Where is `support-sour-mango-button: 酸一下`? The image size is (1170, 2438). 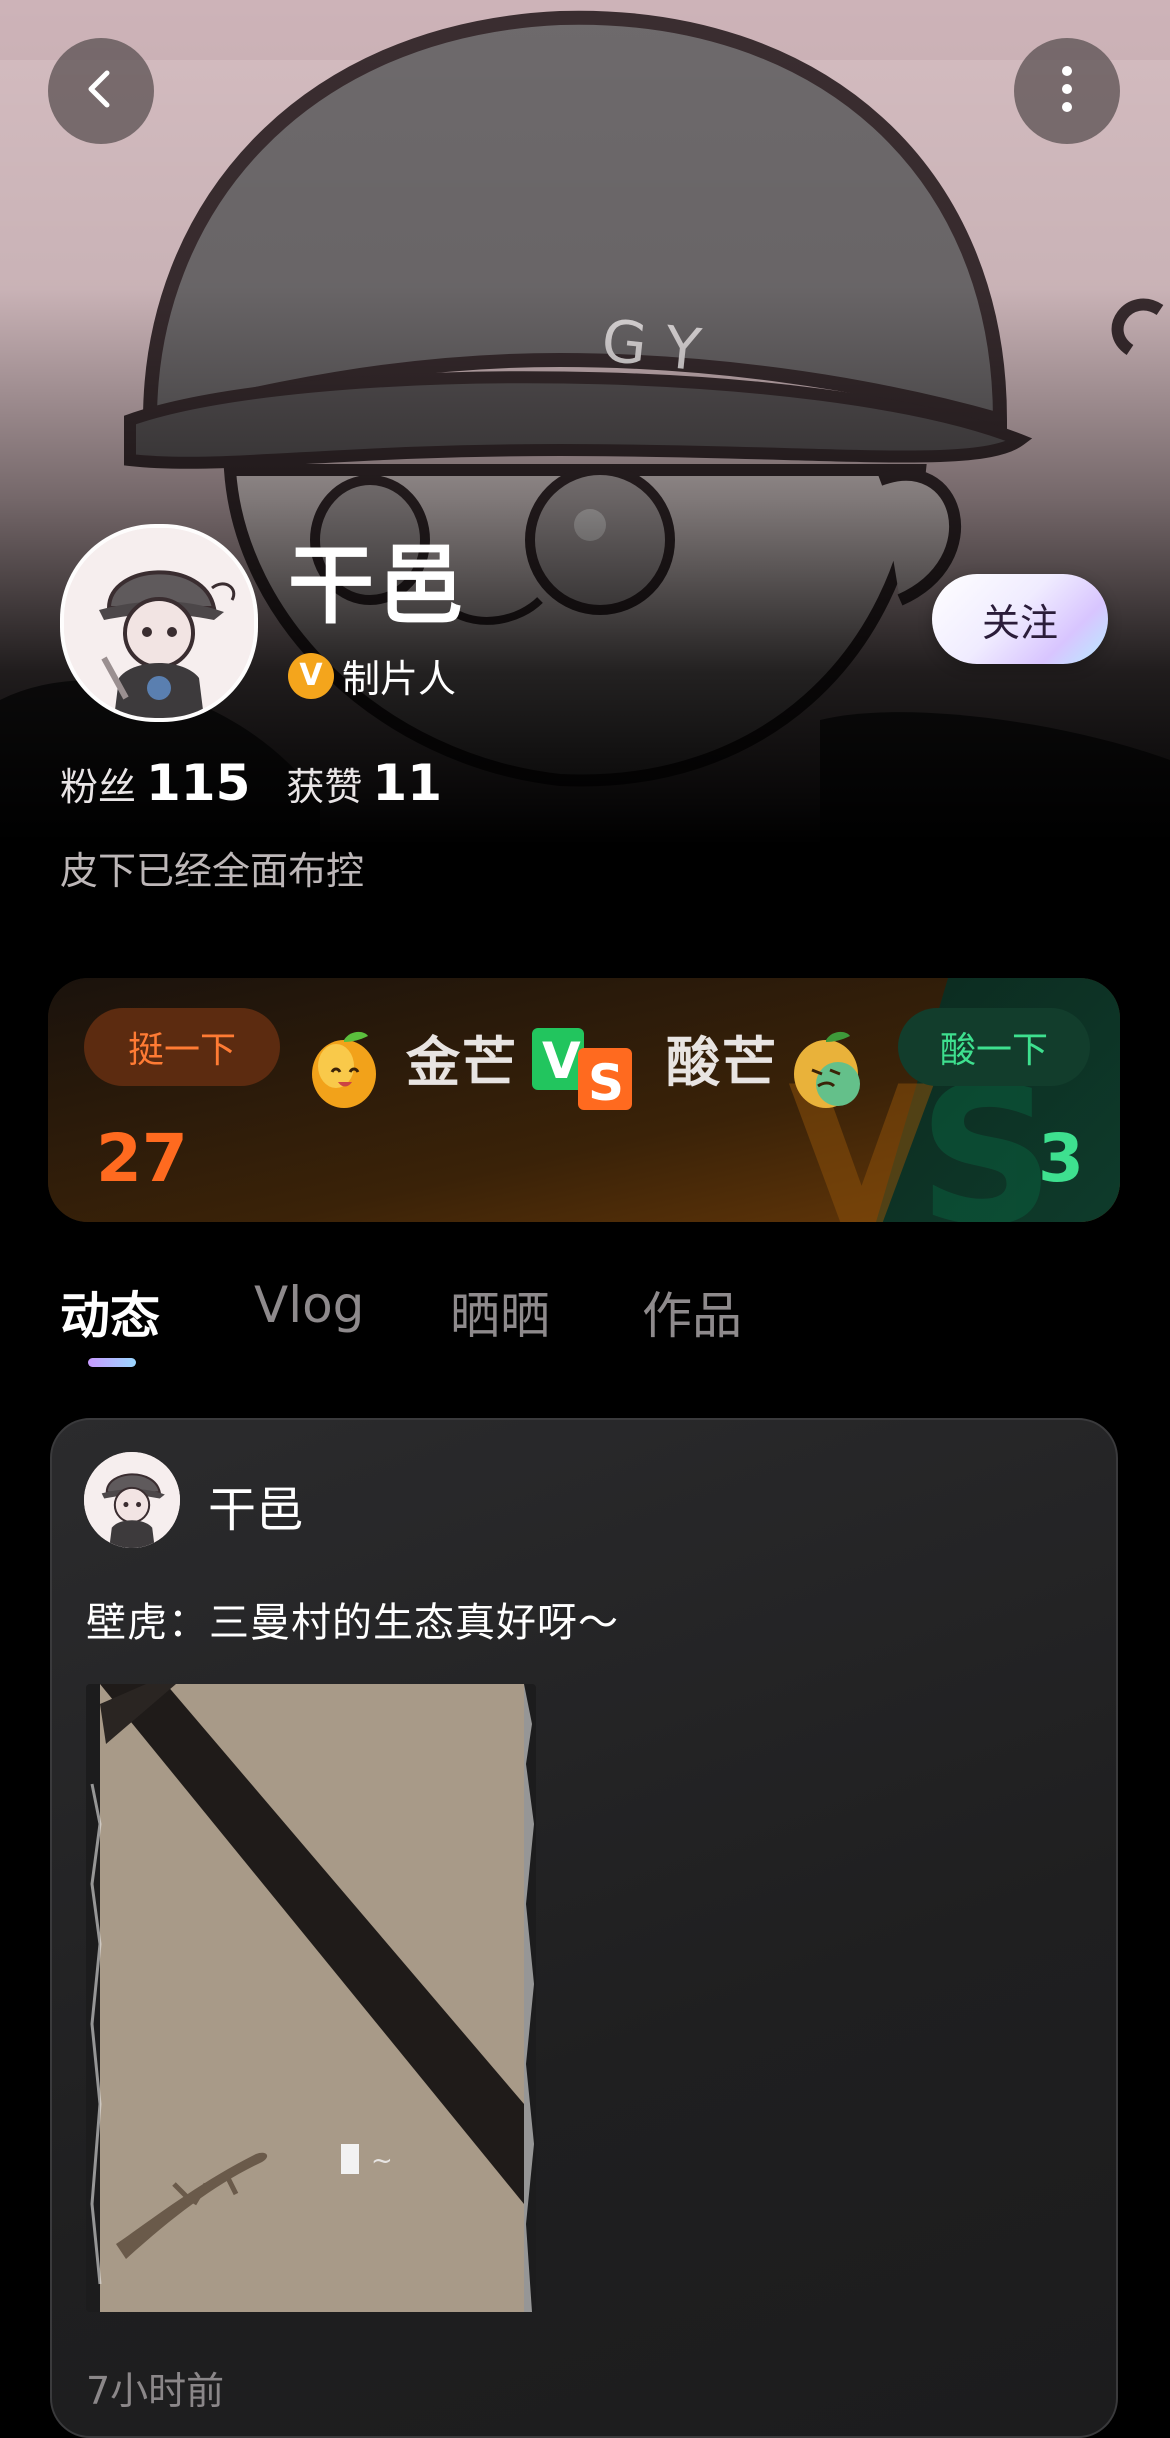 support-sour-mango-button: 酸一下 is located at coordinates (994, 1047).